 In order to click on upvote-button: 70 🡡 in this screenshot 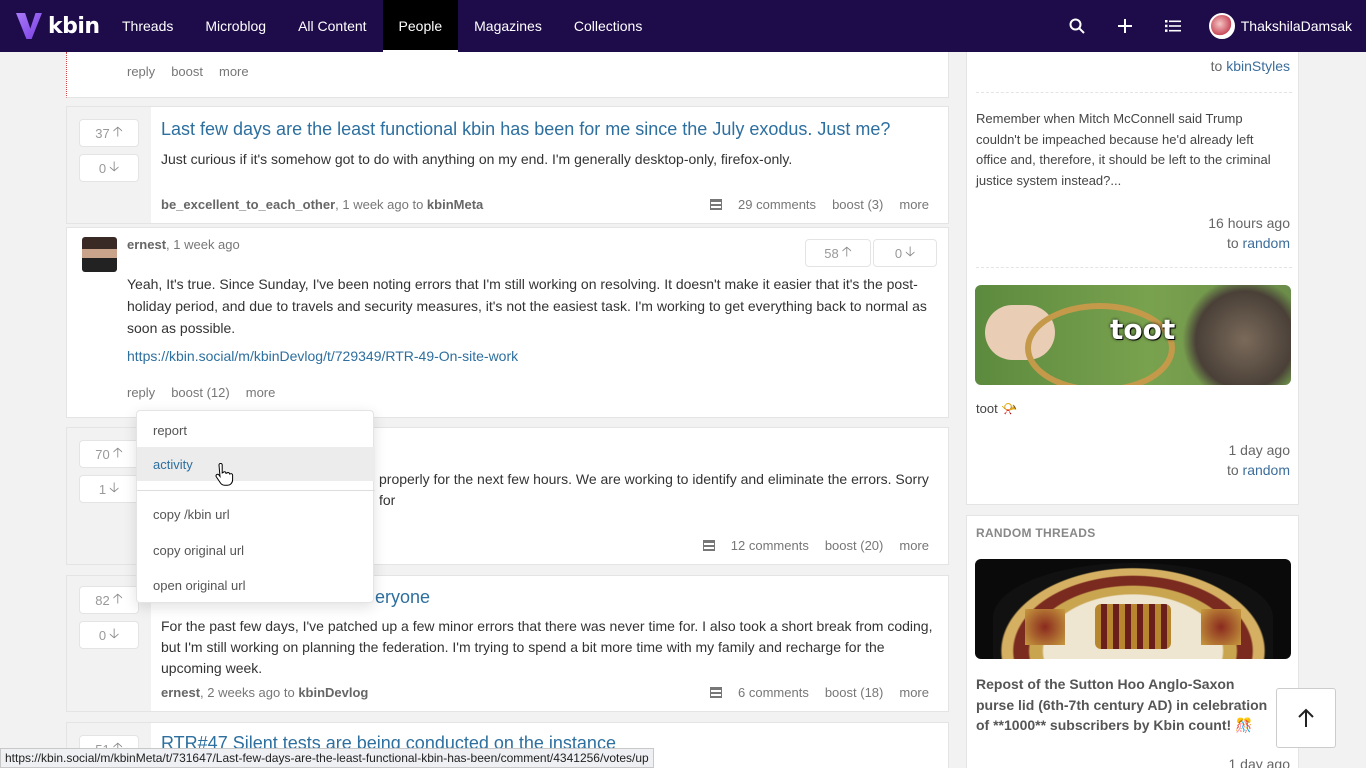, I will do `click(109, 454)`.